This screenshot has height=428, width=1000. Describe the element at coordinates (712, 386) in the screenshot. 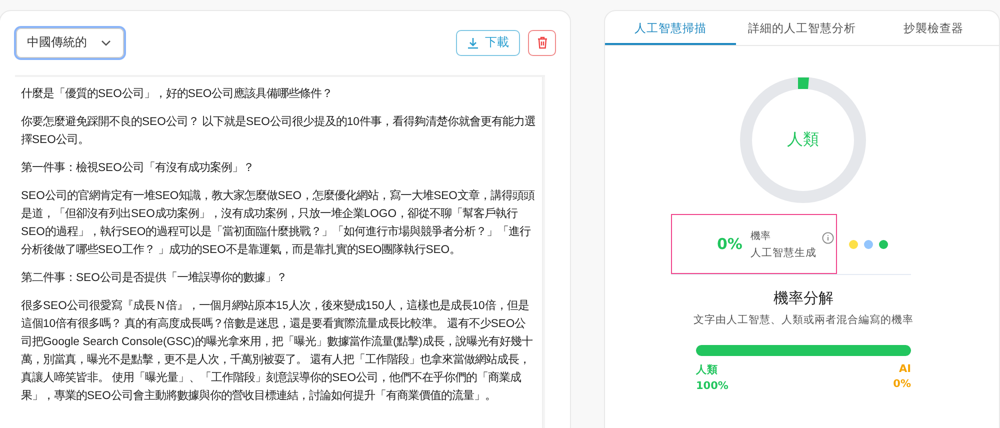

I see `human-value: 100%` at that location.